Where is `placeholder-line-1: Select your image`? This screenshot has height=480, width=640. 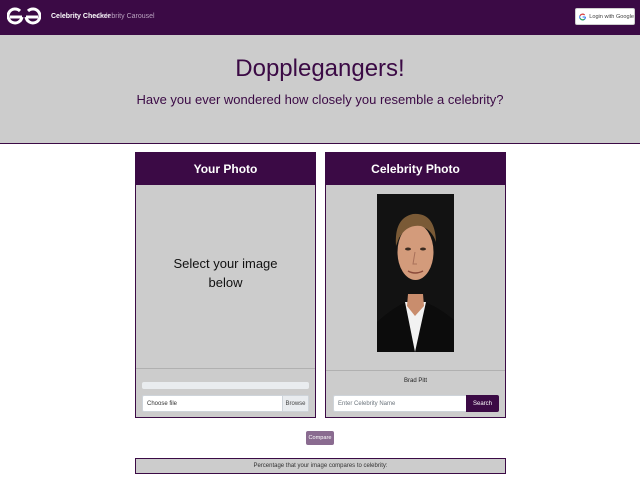
placeholder-line-1: Select your image is located at coordinates (225, 263).